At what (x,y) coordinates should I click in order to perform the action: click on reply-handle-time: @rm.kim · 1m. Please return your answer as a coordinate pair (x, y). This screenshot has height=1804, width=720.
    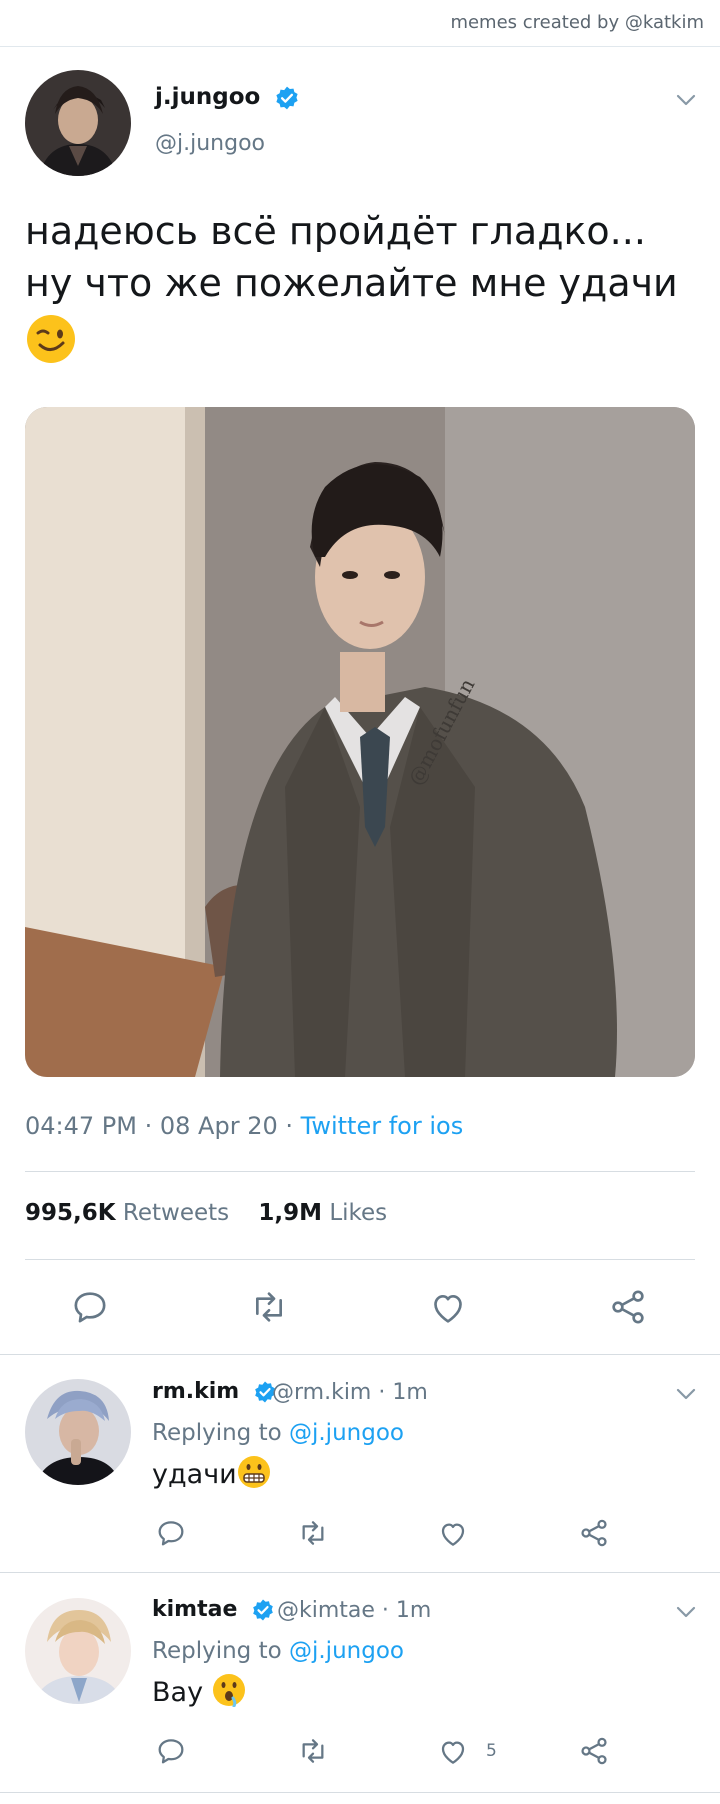
    Looking at the image, I should click on (350, 1392).